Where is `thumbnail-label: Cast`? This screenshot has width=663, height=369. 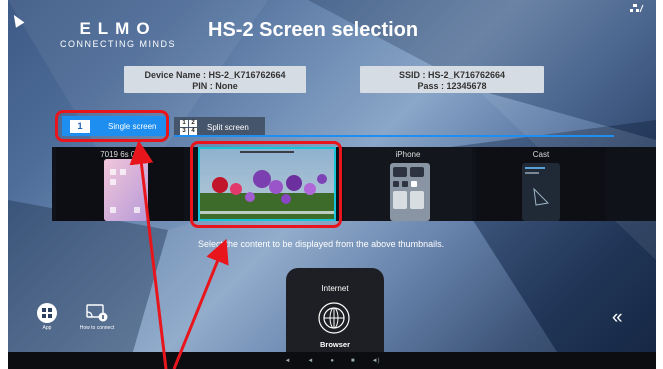
thumbnail-label: Cast is located at coordinates (541, 154).